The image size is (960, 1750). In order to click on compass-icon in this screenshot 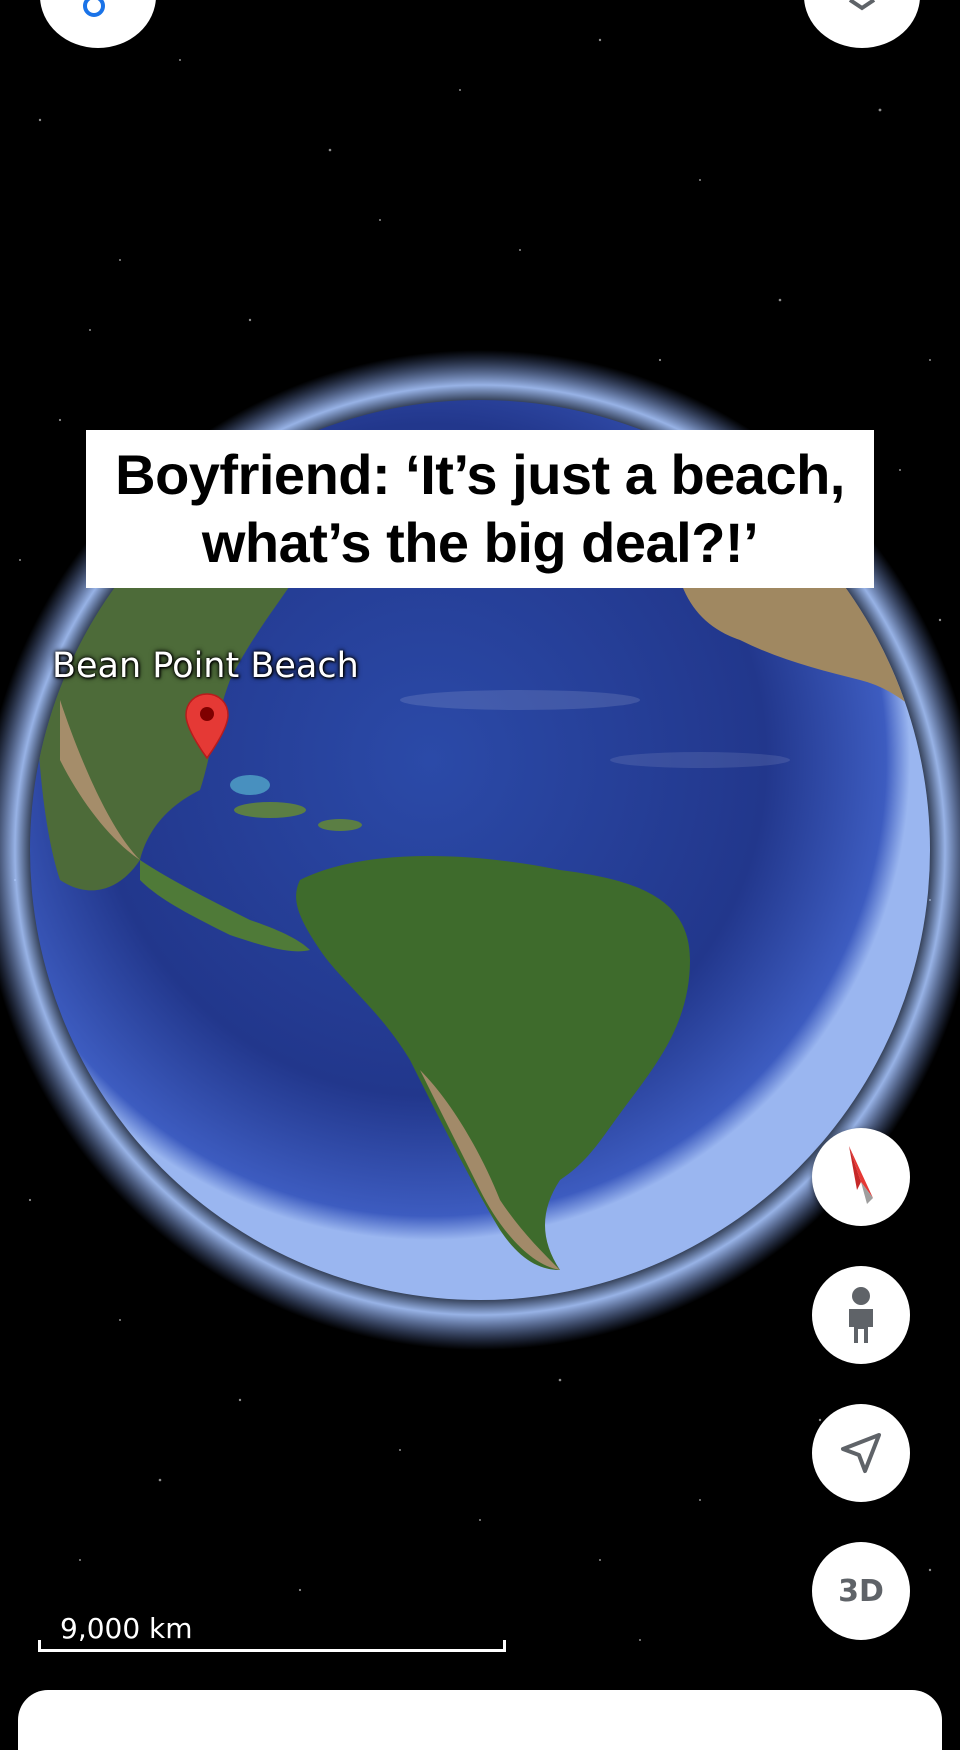, I will do `click(861, 1175)`.